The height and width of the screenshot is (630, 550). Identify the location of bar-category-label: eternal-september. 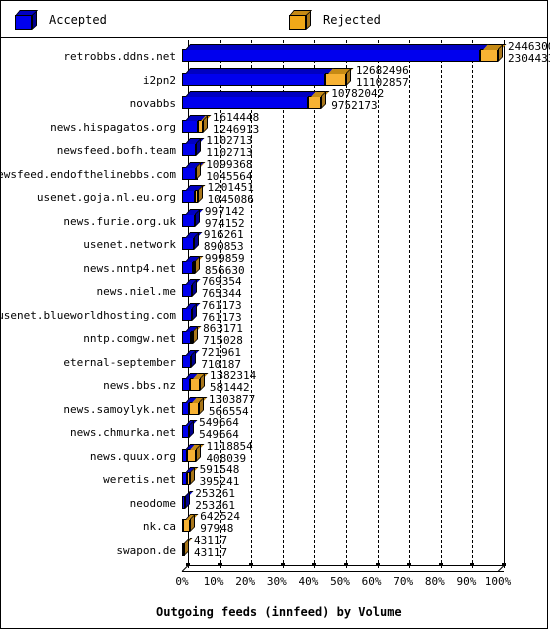
(119, 362).